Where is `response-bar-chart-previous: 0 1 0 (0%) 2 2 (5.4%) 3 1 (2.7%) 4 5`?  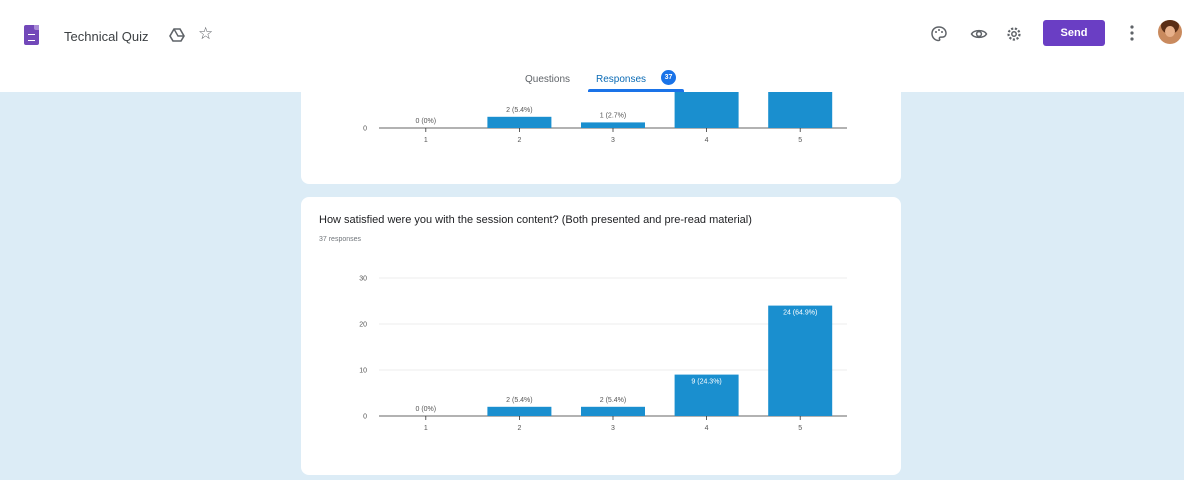 response-bar-chart-previous: 0 1 0 (0%) 2 2 (5.4%) 3 1 (2.7%) 4 5 is located at coordinates (605, 118).